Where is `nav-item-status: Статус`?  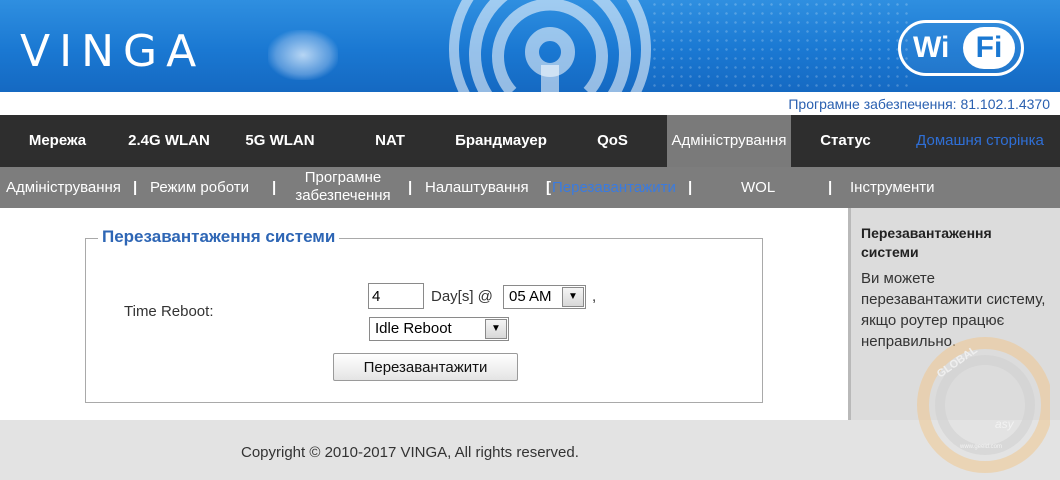
nav-item-status: Статус is located at coordinates (845, 141).